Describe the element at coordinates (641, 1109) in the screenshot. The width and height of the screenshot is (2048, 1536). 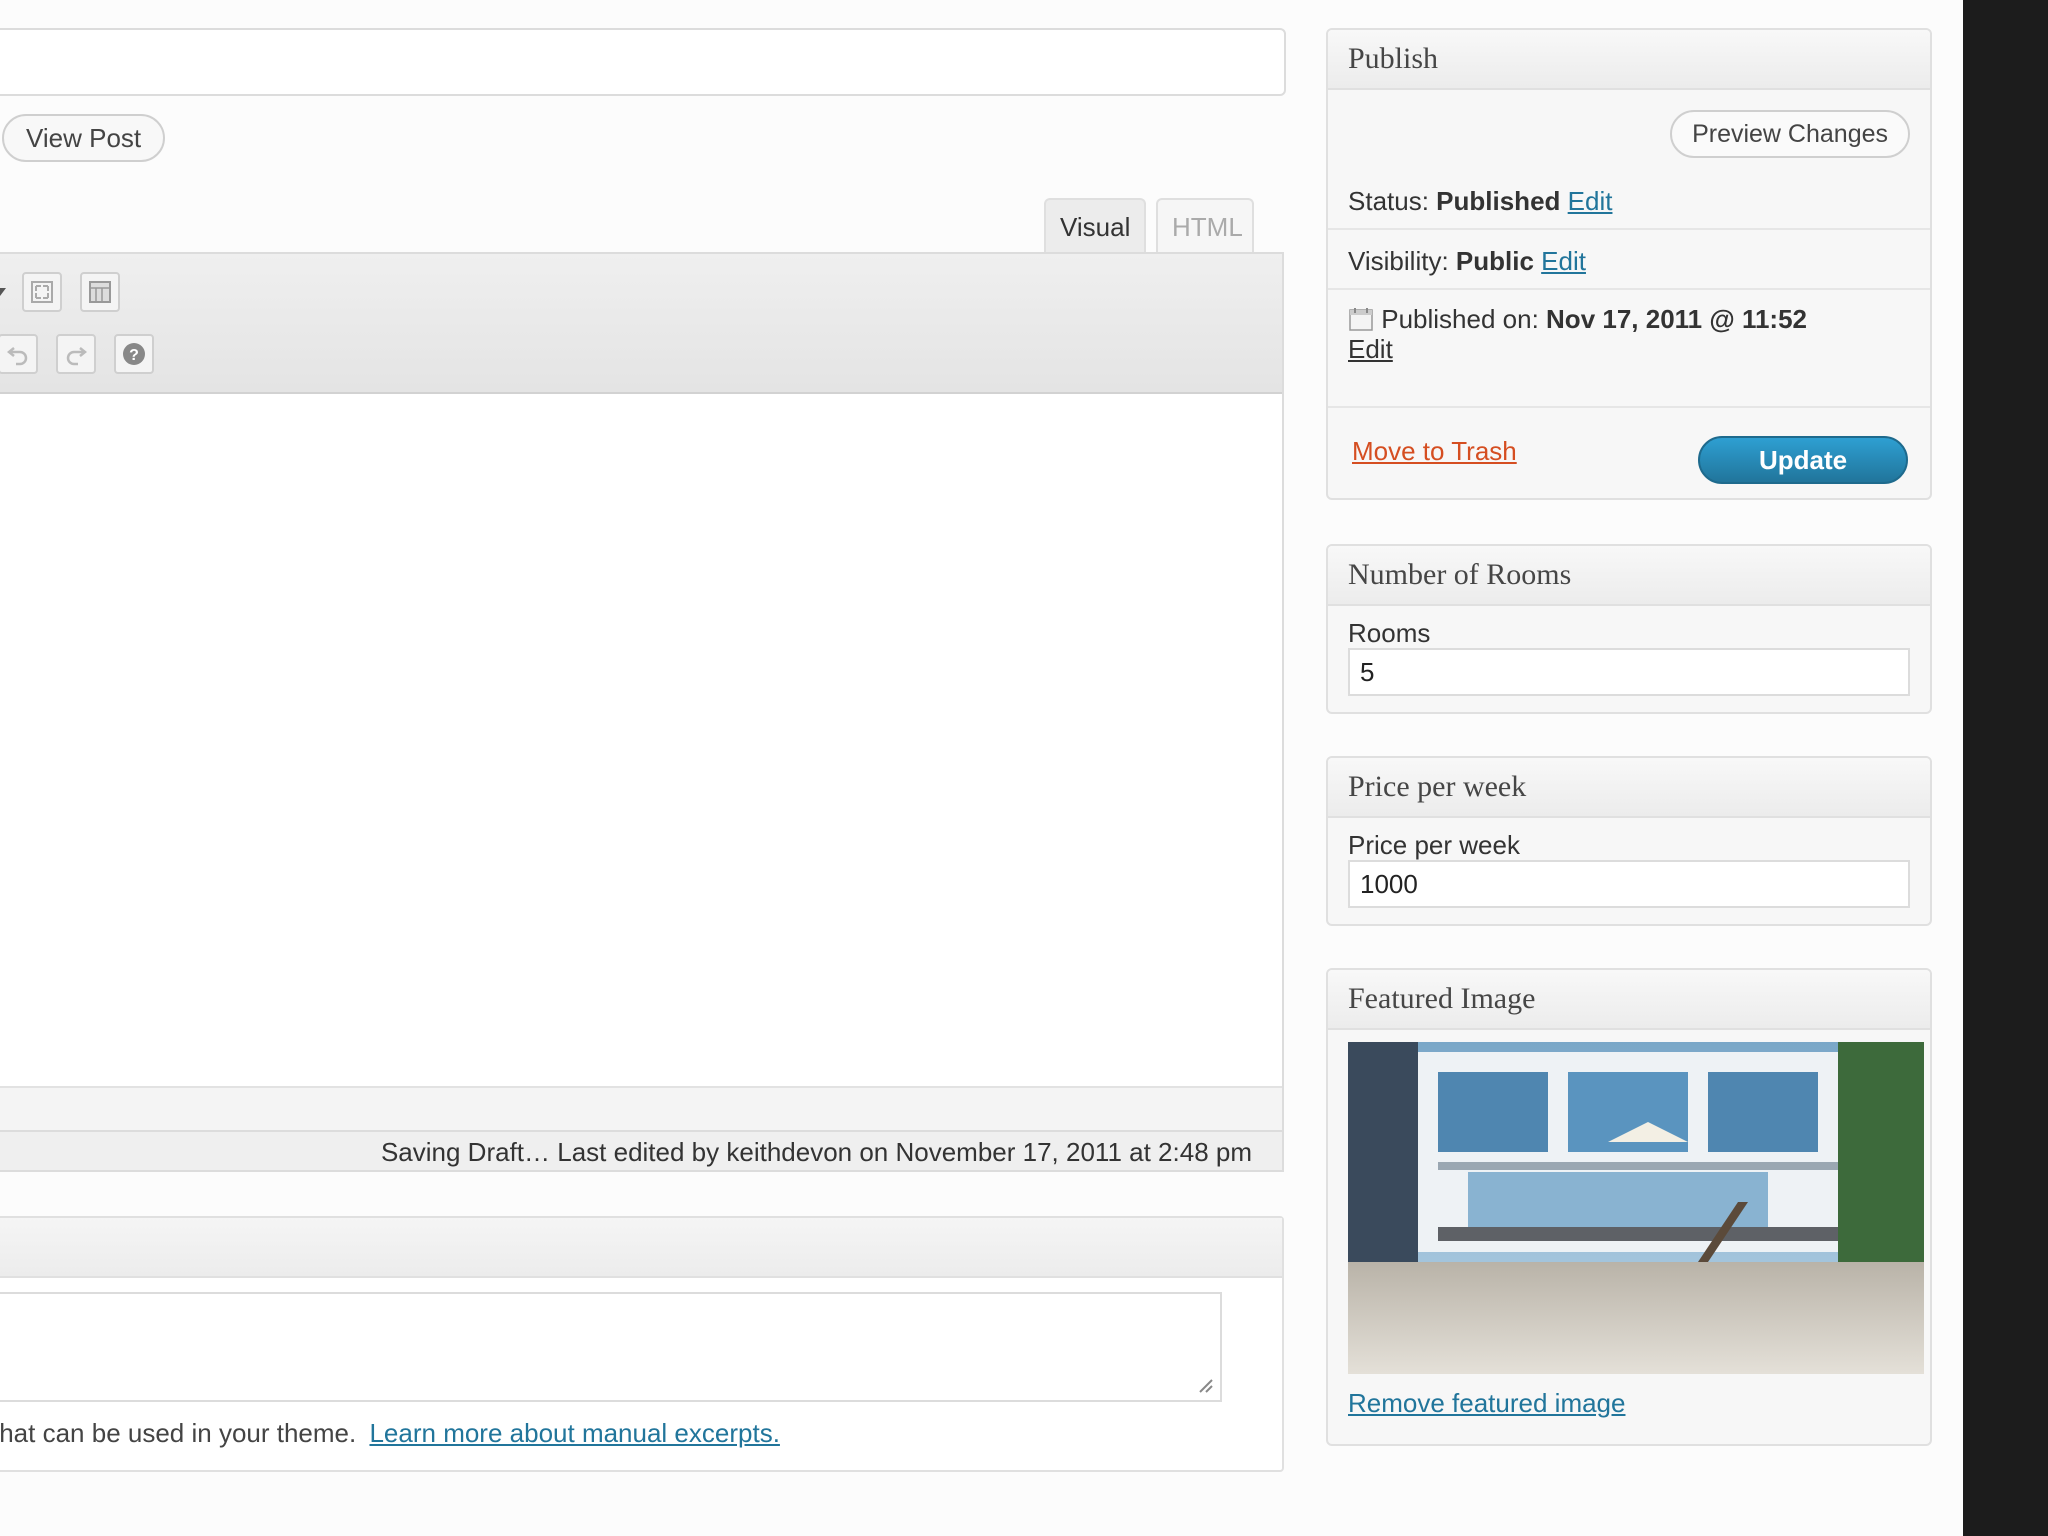
I see `editor-path-bar` at that location.